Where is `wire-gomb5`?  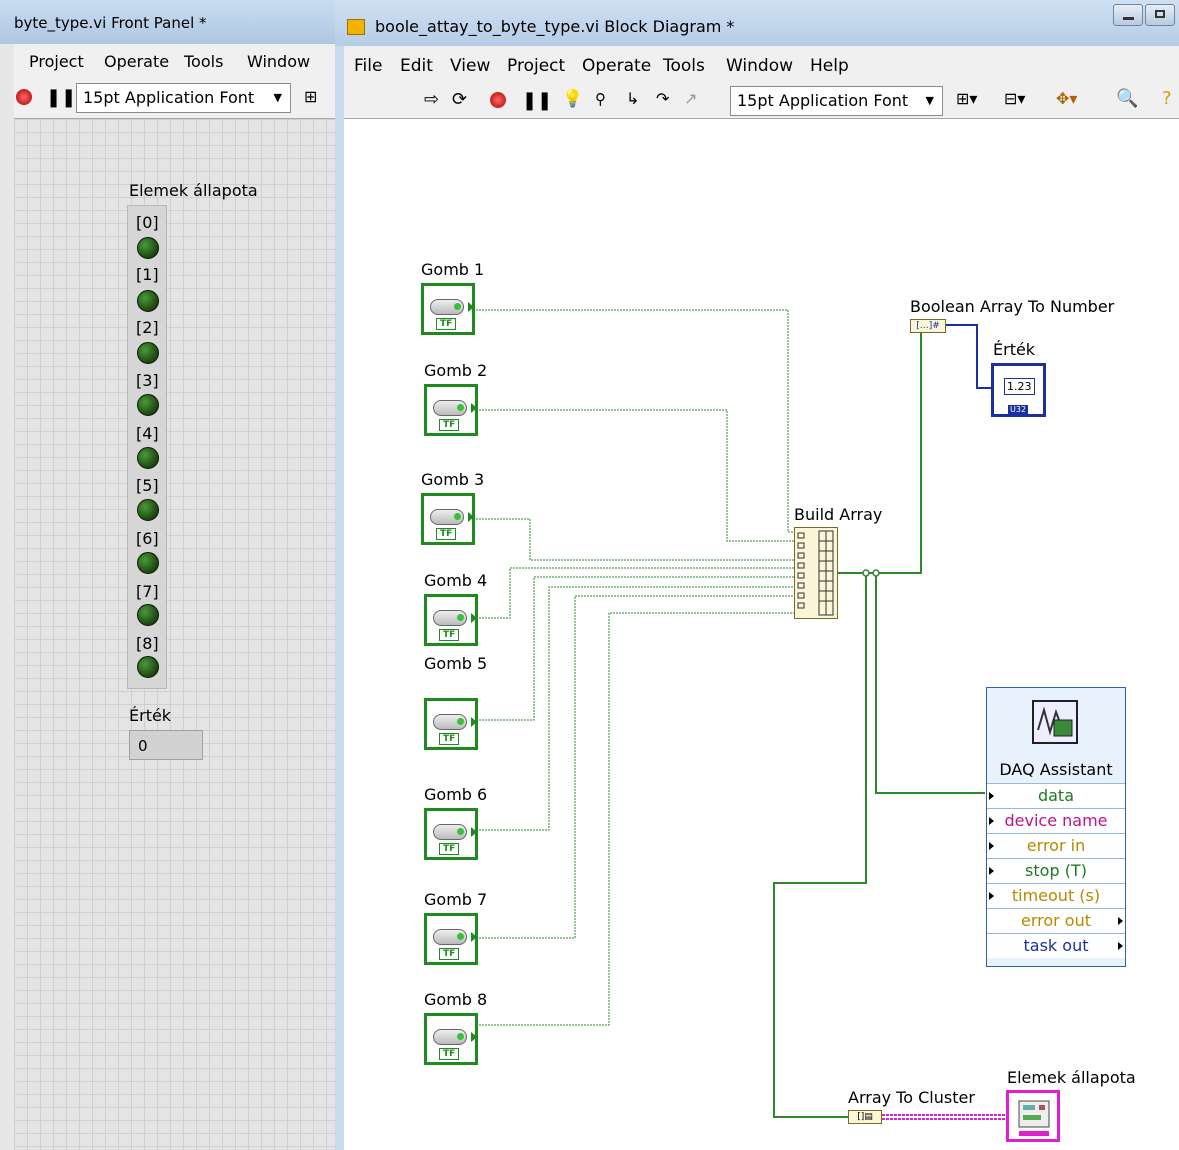
wire-gomb5 is located at coordinates (638, 648).